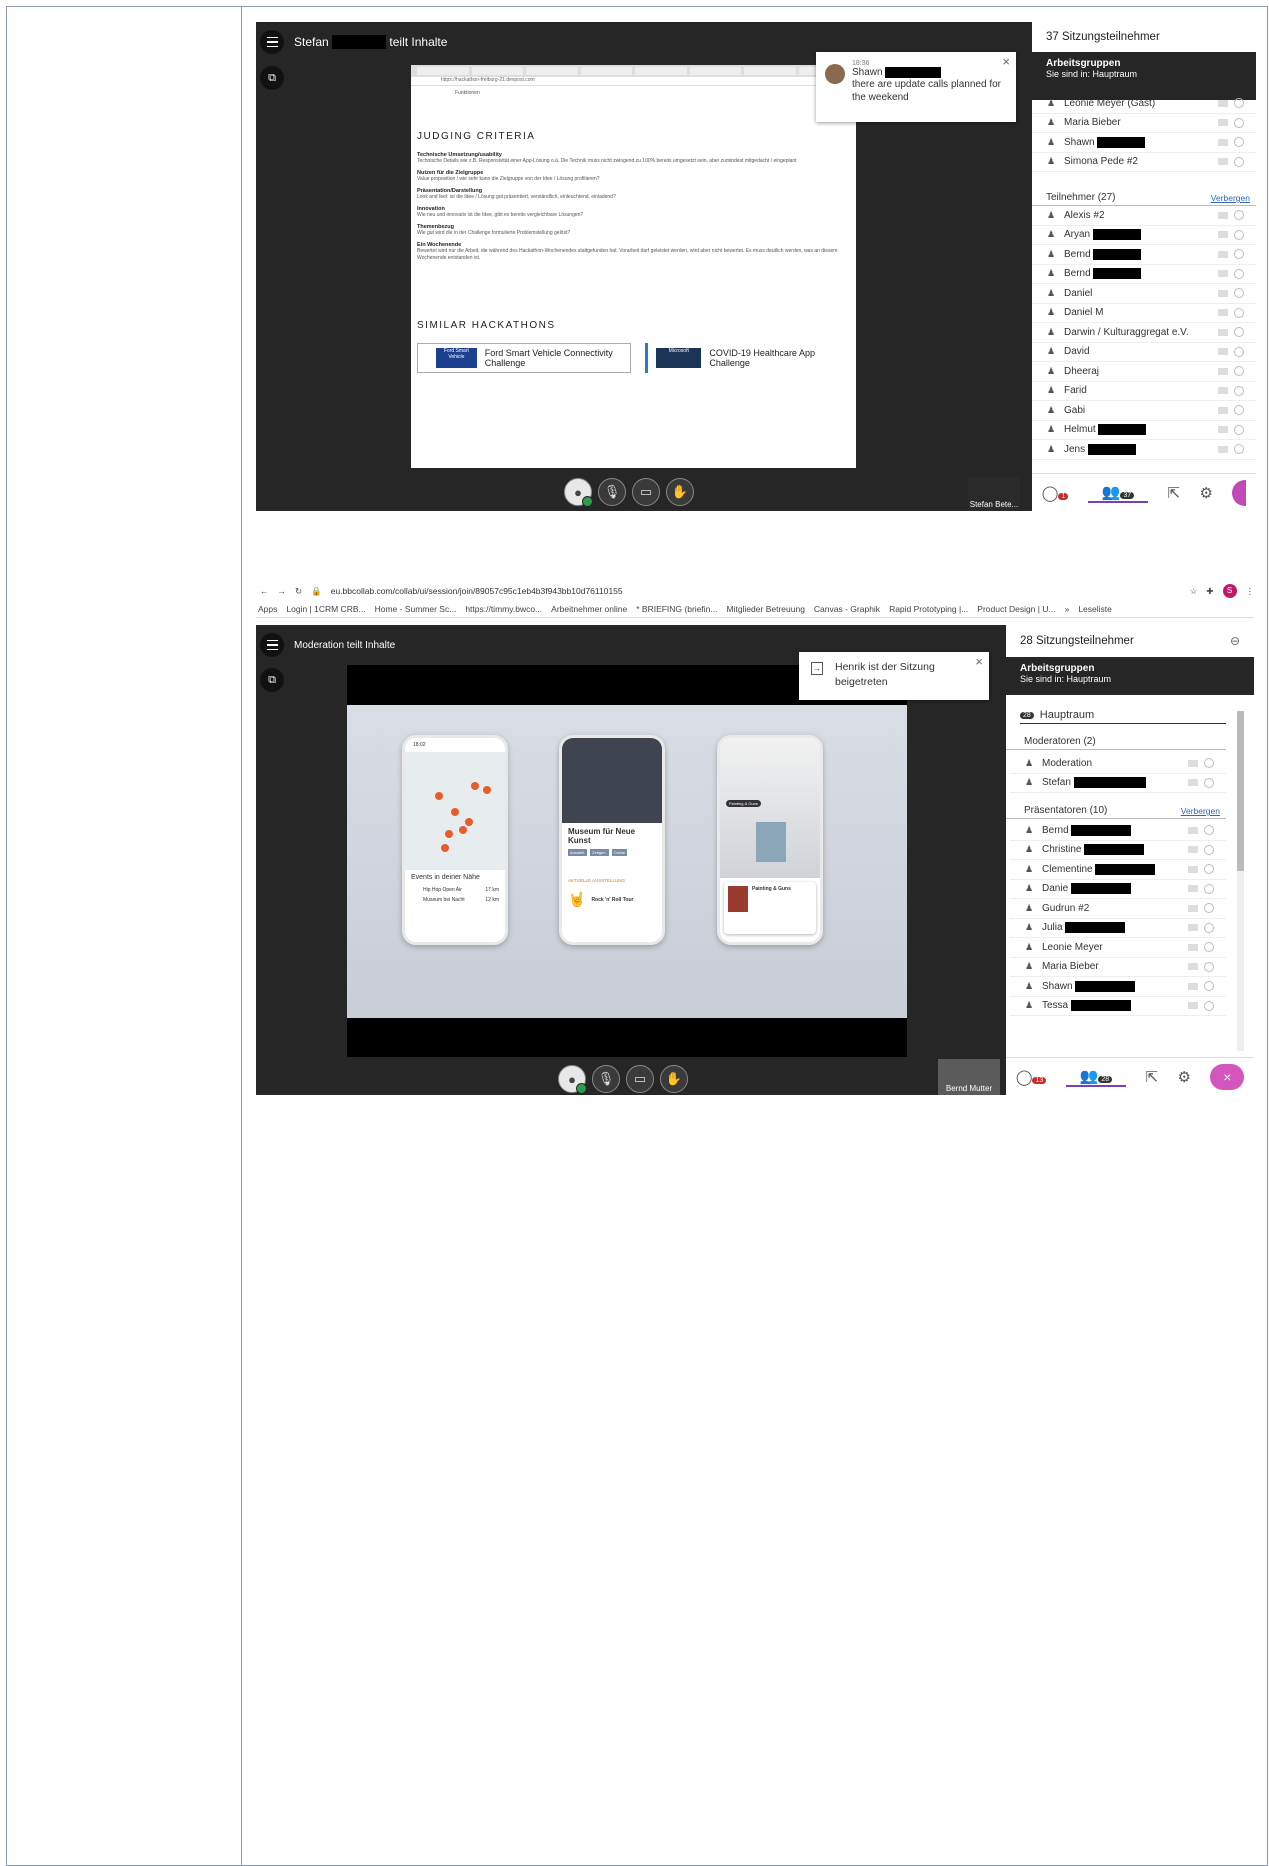 Image resolution: width=1269 pixels, height=1866 pixels. I want to click on participant-item: ♟ Julia, so click(1118, 928).